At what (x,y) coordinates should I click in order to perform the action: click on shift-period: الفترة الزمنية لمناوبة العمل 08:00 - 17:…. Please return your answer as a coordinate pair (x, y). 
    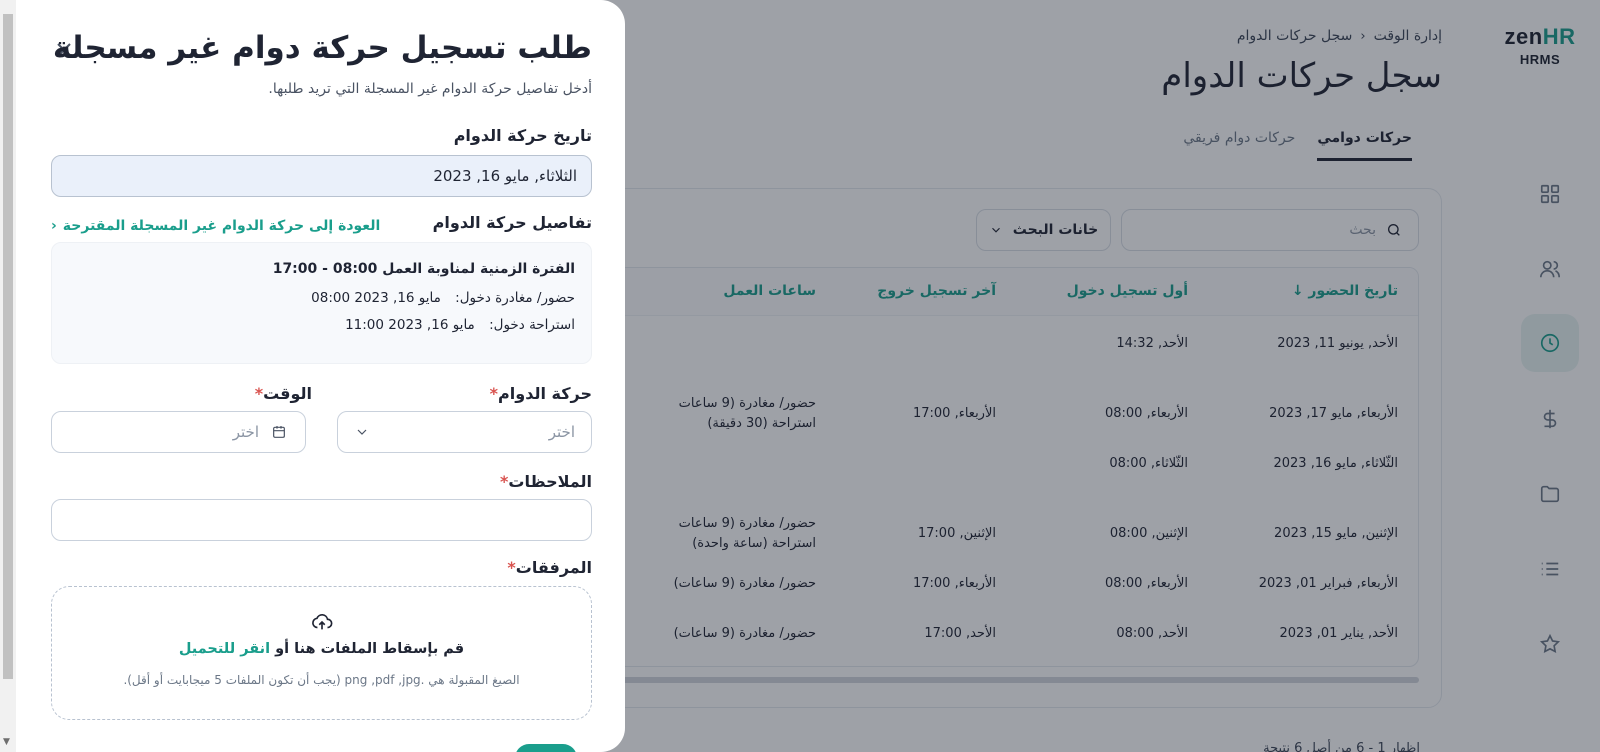
    Looking at the image, I should click on (423, 269).